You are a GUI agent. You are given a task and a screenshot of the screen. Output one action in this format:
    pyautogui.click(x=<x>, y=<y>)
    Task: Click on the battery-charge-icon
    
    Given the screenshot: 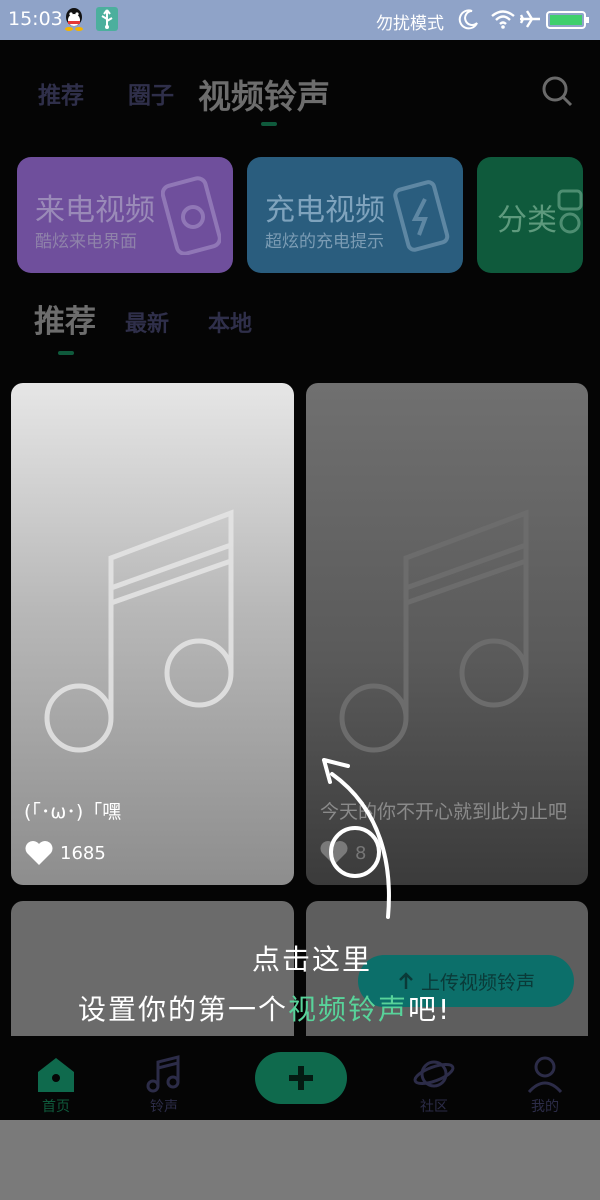 What is the action you would take?
    pyautogui.click(x=421, y=216)
    